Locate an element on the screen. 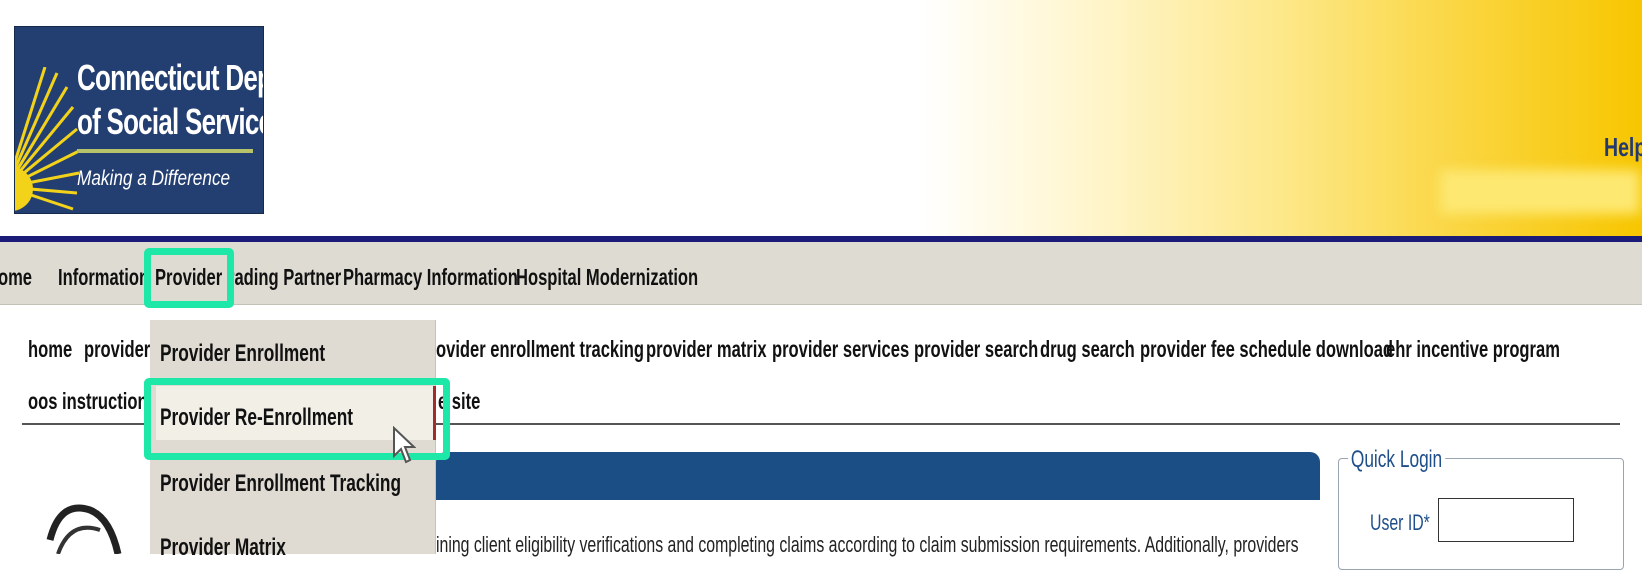 The image size is (1642, 570). quick-login-title: Quick Login is located at coordinates (1397, 460).